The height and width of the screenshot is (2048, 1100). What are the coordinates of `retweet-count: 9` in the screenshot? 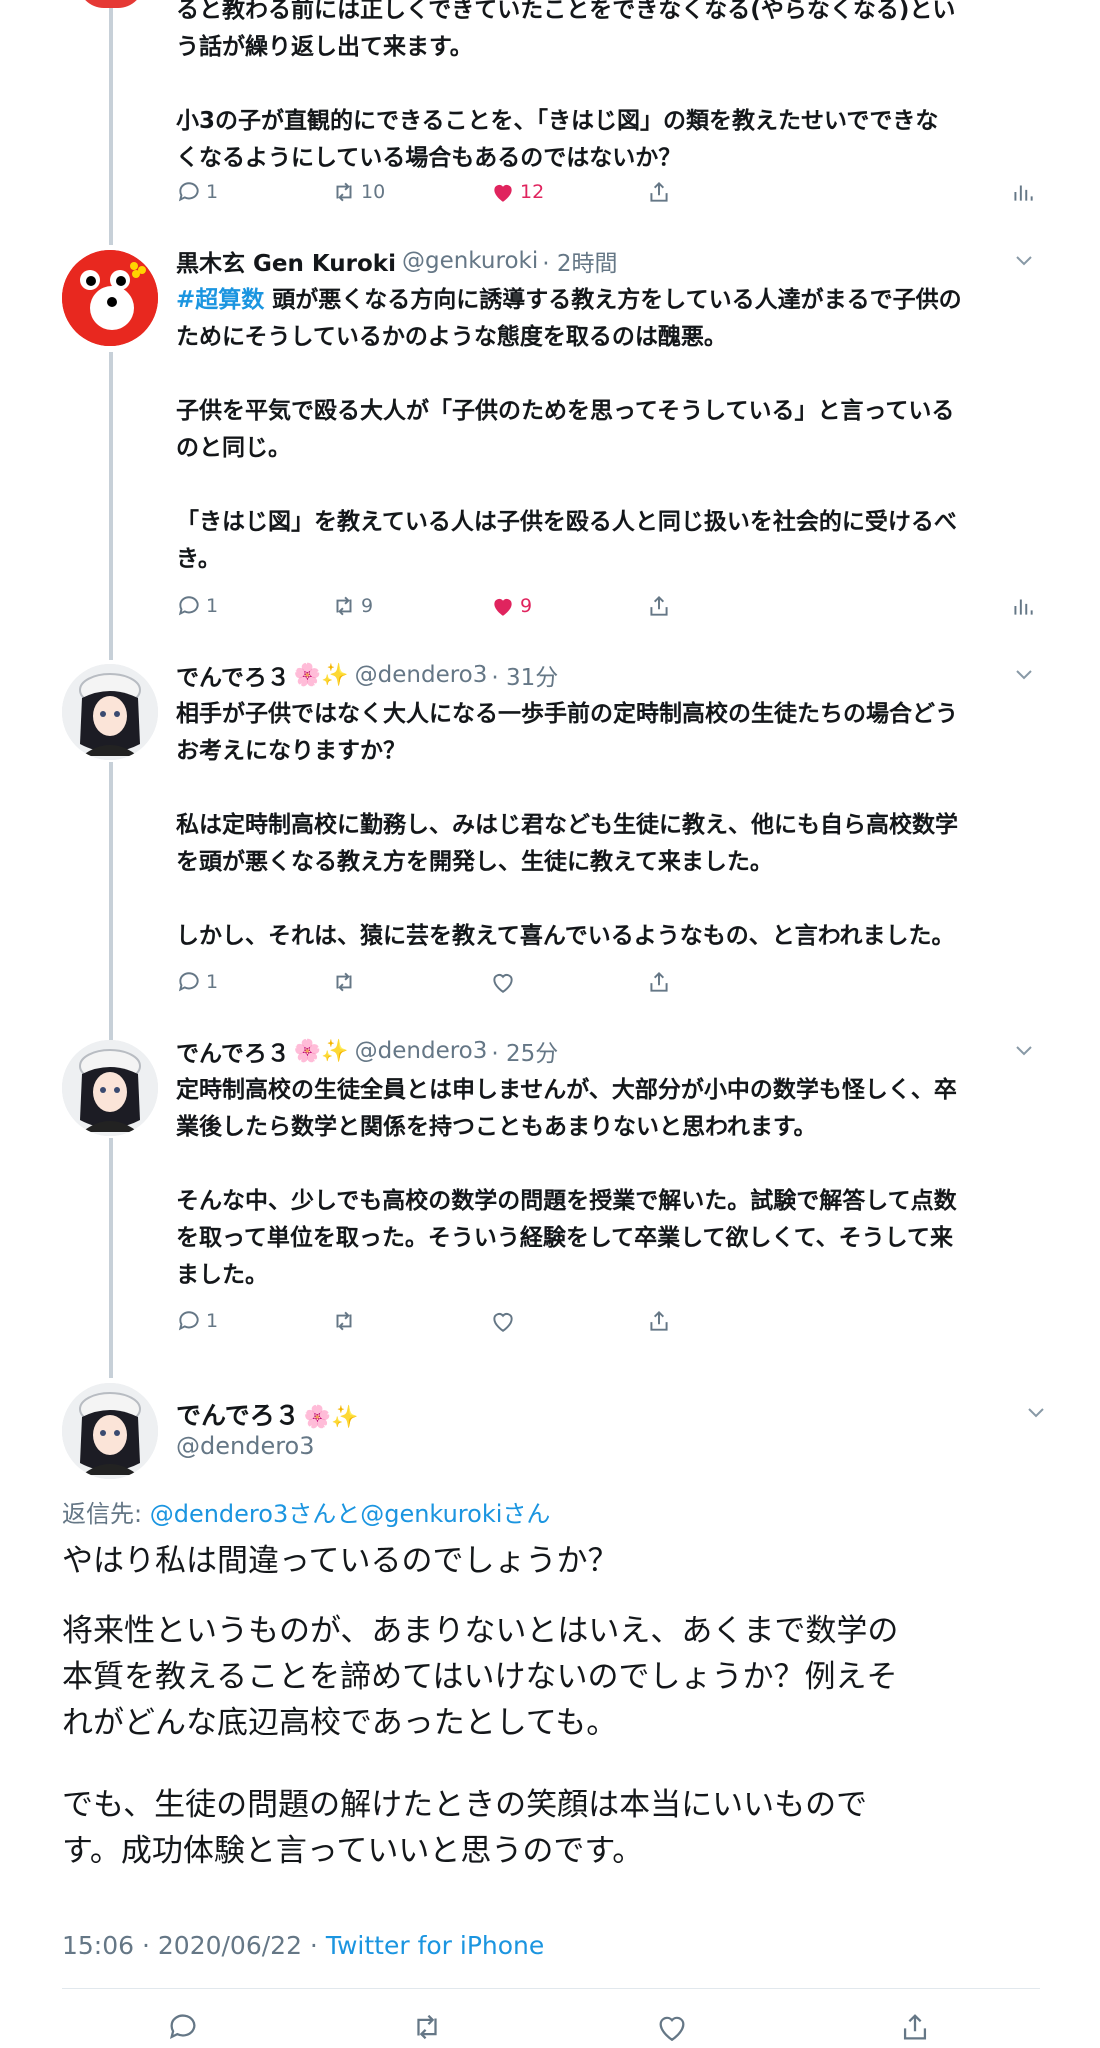 It's located at (367, 606).